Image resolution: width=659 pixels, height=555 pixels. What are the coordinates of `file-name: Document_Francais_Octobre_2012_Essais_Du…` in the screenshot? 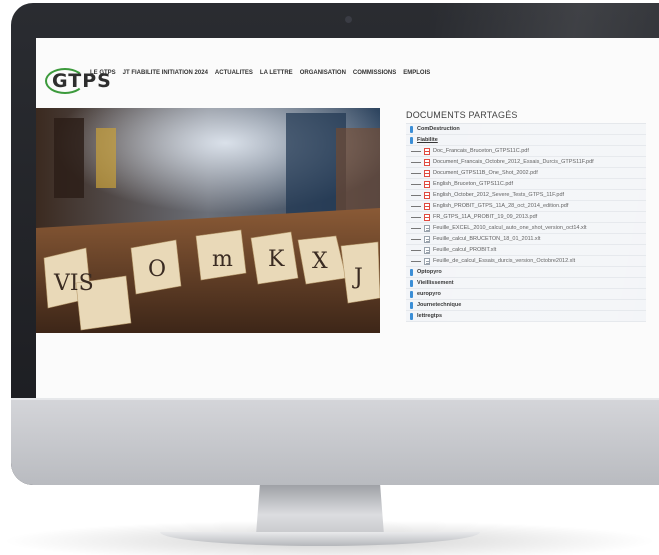 It's located at (513, 162).